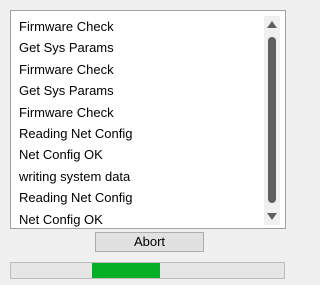 Image resolution: width=320 pixels, height=285 pixels. What do you see at coordinates (125, 270) in the screenshot?
I see `progress-bar-marquee-segment` at bounding box center [125, 270].